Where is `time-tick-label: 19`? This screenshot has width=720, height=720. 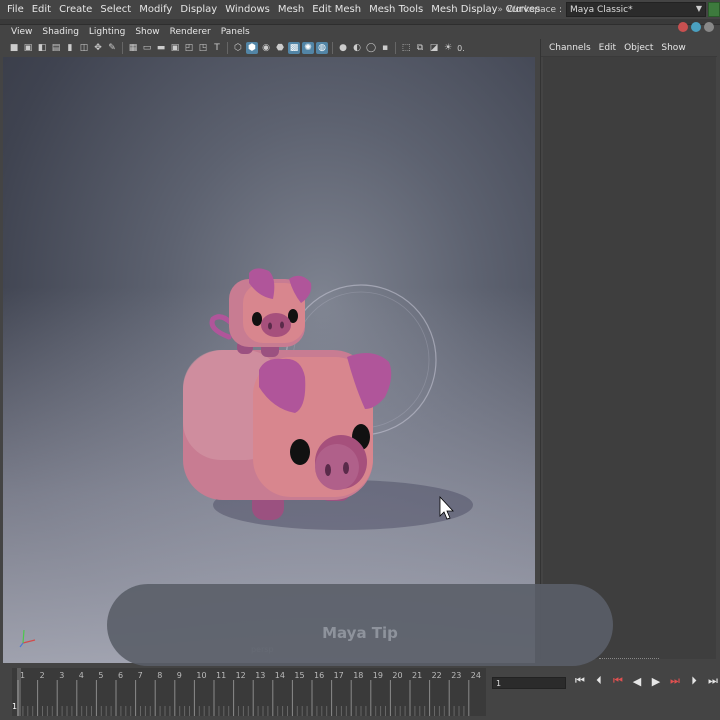 time-tick-label: 19 is located at coordinates (378, 675).